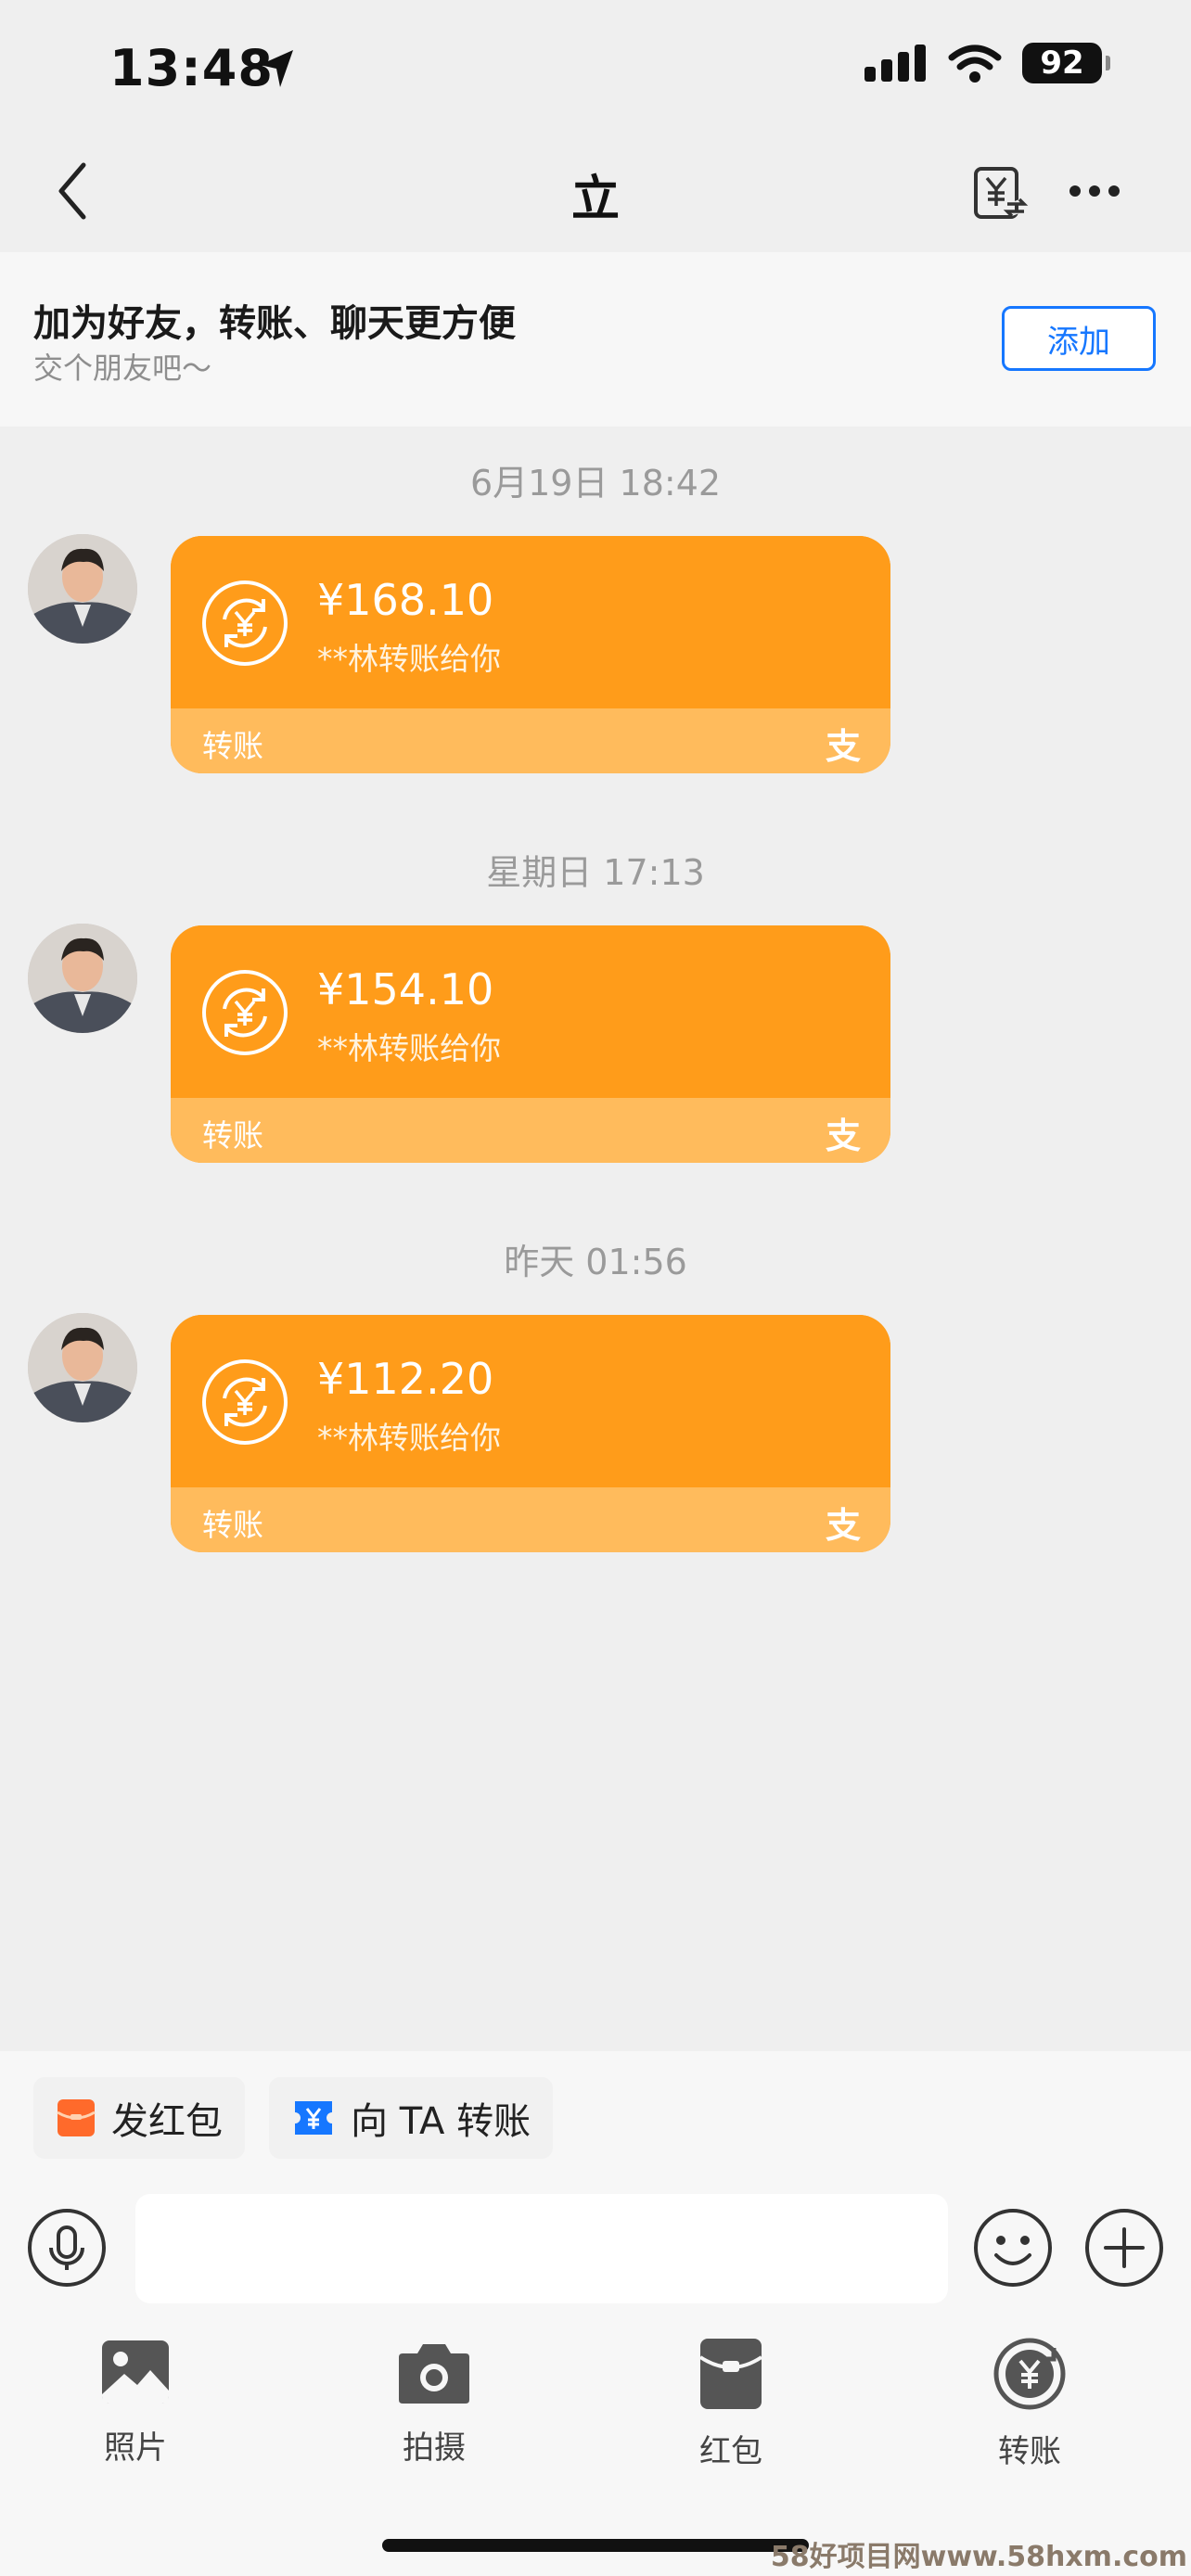 This screenshot has height=2576, width=1191. I want to click on transfer-icon, so click(1029, 2374).